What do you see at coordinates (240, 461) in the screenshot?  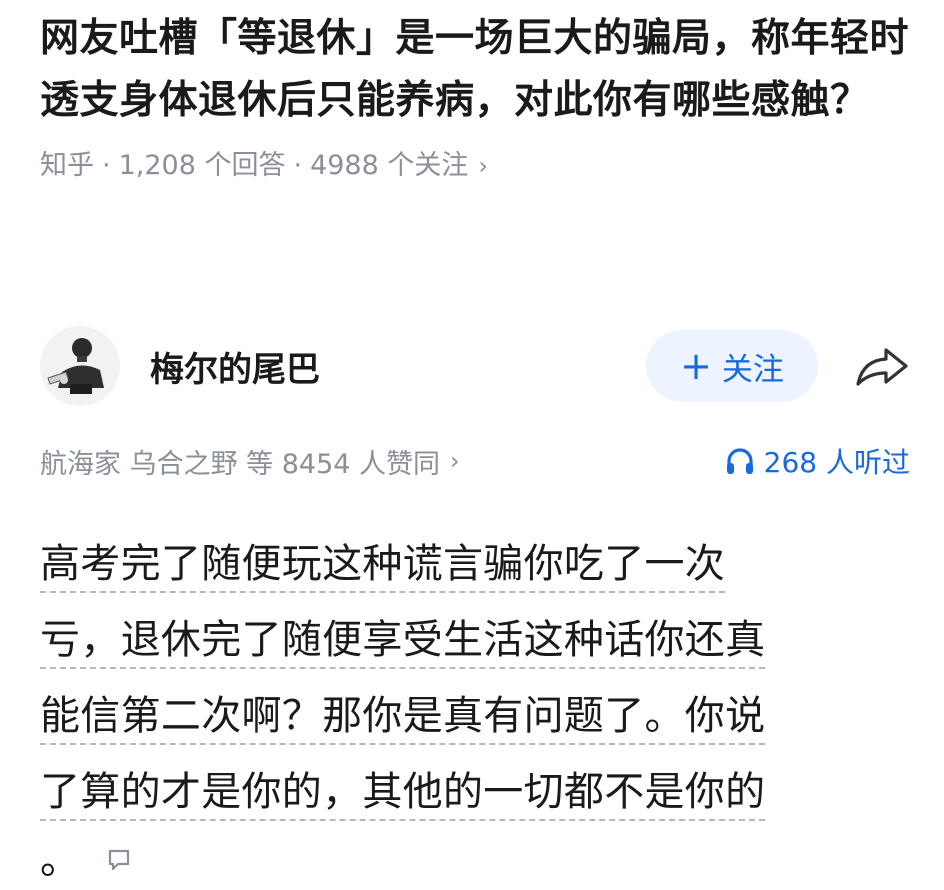 I see `endorsement-text: 航海家 乌合之野 等 8454 人赞同` at bounding box center [240, 461].